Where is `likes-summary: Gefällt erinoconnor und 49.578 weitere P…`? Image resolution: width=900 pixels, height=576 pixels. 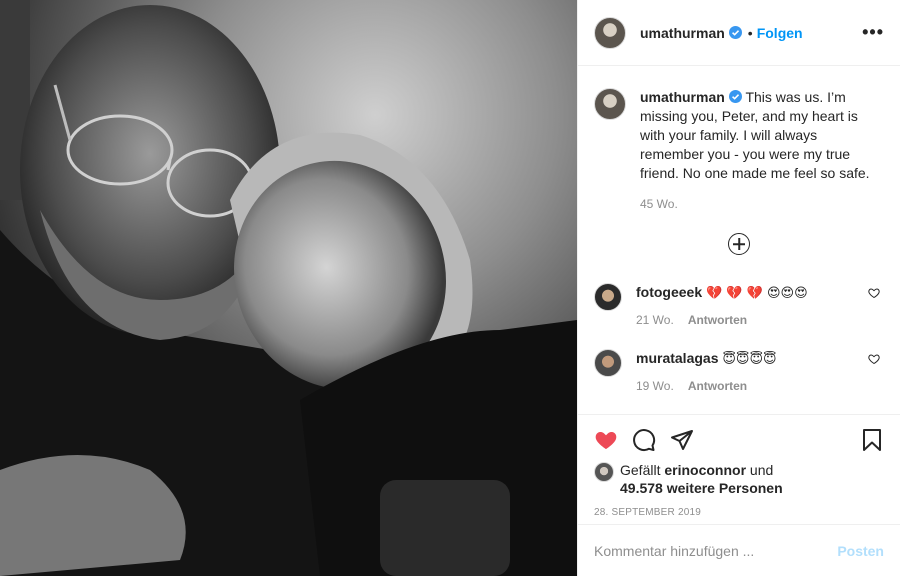 likes-summary: Gefällt erinoconnor und 49.578 weitere P… is located at coordinates (739, 479).